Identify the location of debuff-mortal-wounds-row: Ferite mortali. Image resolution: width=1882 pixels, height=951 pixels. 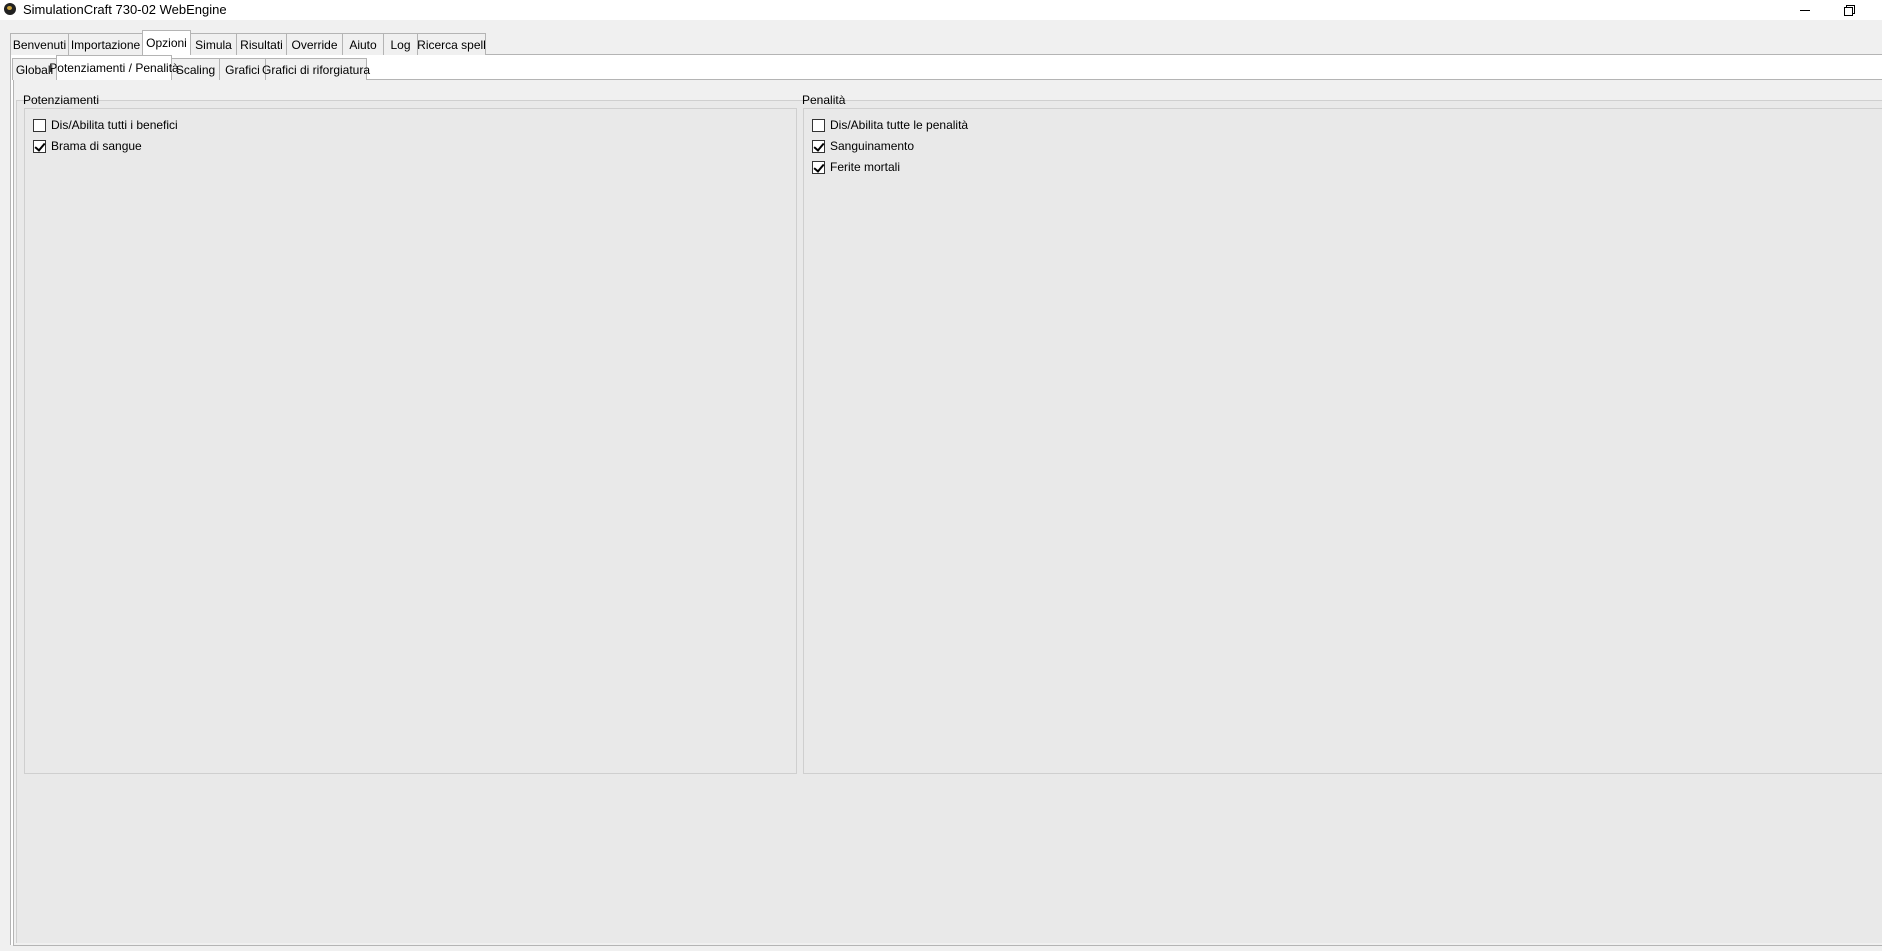
(856, 167).